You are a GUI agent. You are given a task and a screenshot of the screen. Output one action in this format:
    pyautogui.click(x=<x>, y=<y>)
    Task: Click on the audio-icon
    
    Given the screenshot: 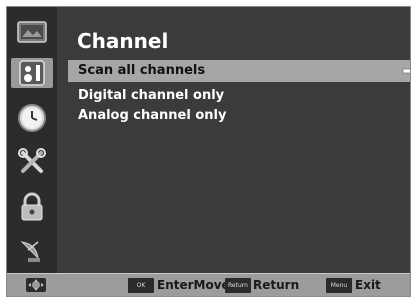 What is the action you would take?
    pyautogui.click(x=32, y=73)
    